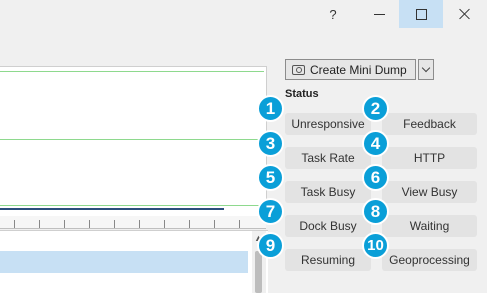  I want to click on callout-badge: 5, so click(270, 177).